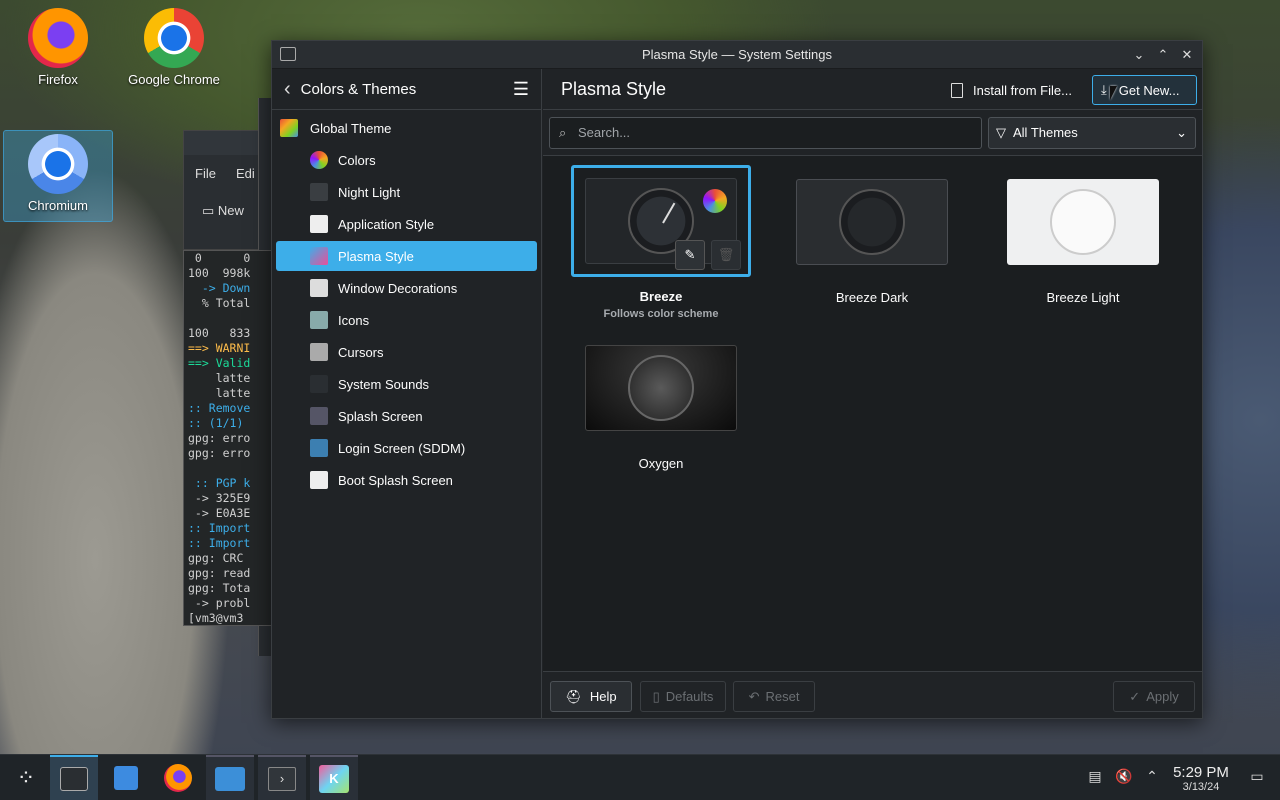 The width and height of the screenshot is (1280, 800). What do you see at coordinates (287, 89) in the screenshot?
I see `back-arrow-icon: ‹` at bounding box center [287, 89].